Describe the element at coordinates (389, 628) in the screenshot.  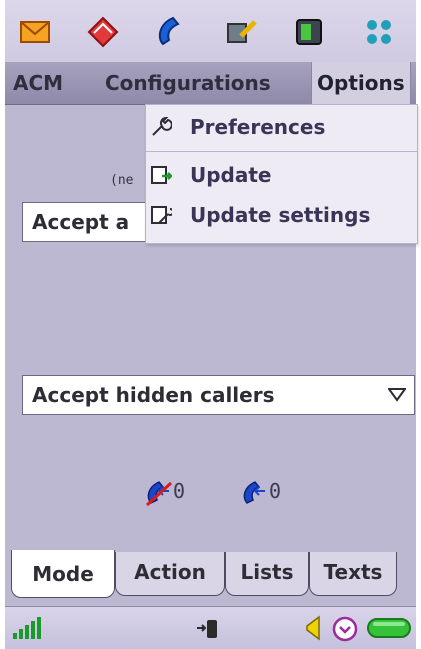
I see `battery-icon` at that location.